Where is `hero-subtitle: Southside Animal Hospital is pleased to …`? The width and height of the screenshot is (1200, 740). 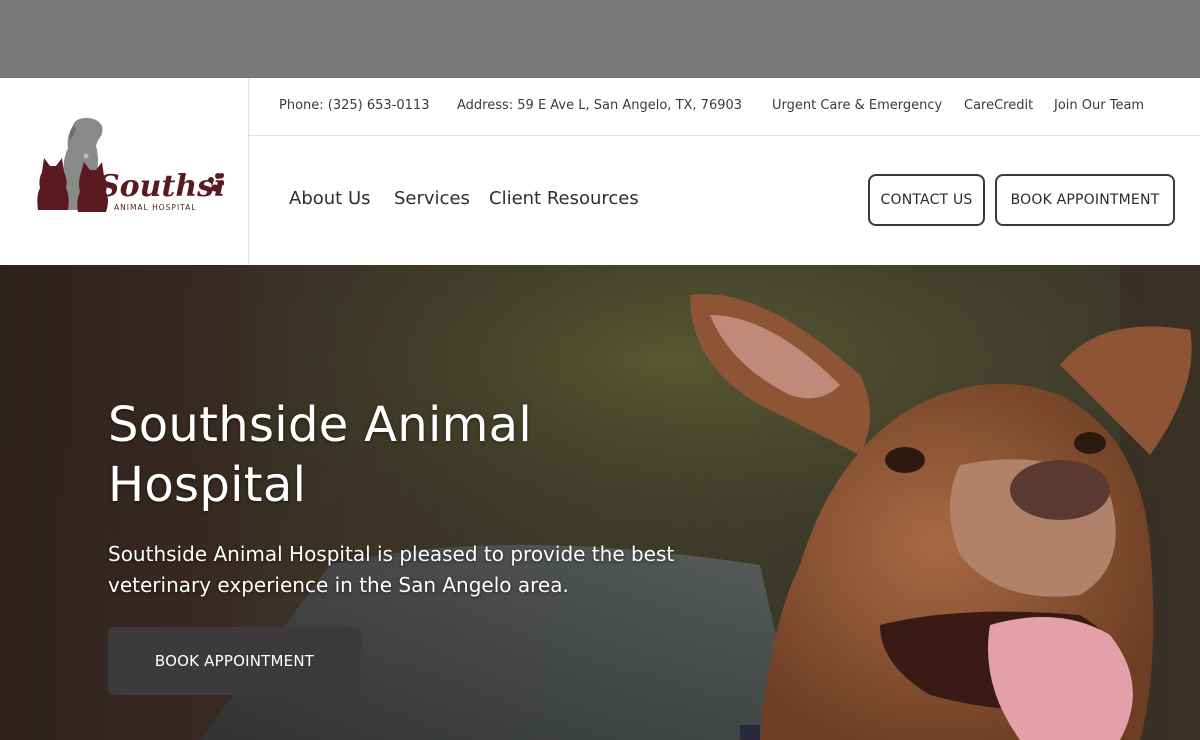
hero-subtitle: Southside Animal Hospital is pleased to … is located at coordinates (391, 569).